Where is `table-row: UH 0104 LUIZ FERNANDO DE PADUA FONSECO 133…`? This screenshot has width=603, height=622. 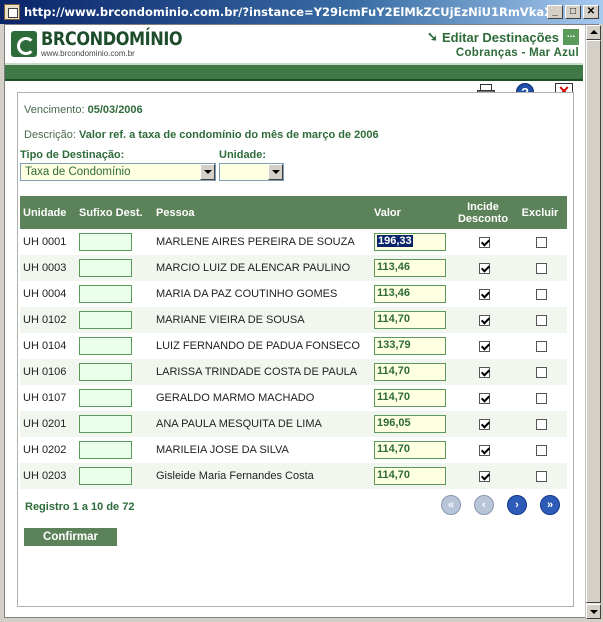
table-row: UH 0104 LUIZ FERNANDO DE PADUA FONSECO 133… is located at coordinates (293, 346).